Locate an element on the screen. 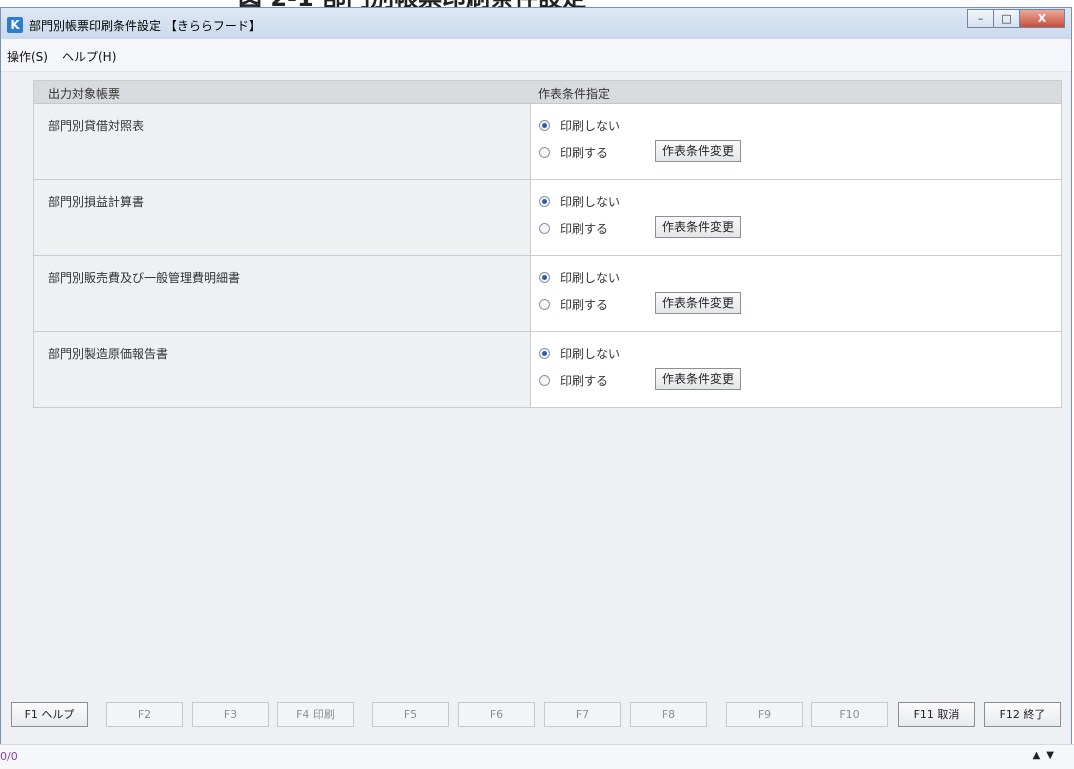  f7-button: F7 is located at coordinates (582, 714).